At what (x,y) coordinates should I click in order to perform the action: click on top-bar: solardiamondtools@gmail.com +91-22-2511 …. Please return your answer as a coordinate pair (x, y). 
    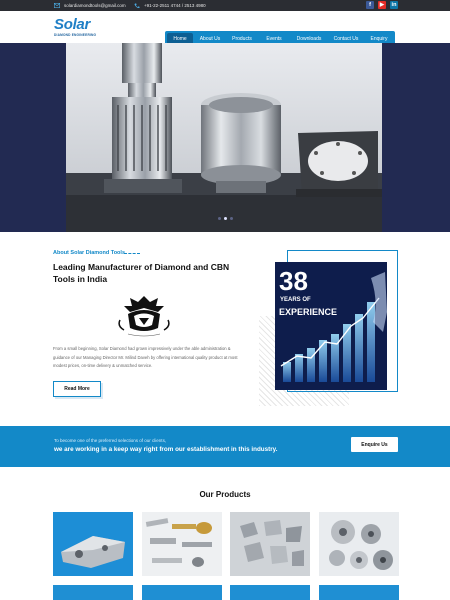
    Looking at the image, I should click on (225, 5).